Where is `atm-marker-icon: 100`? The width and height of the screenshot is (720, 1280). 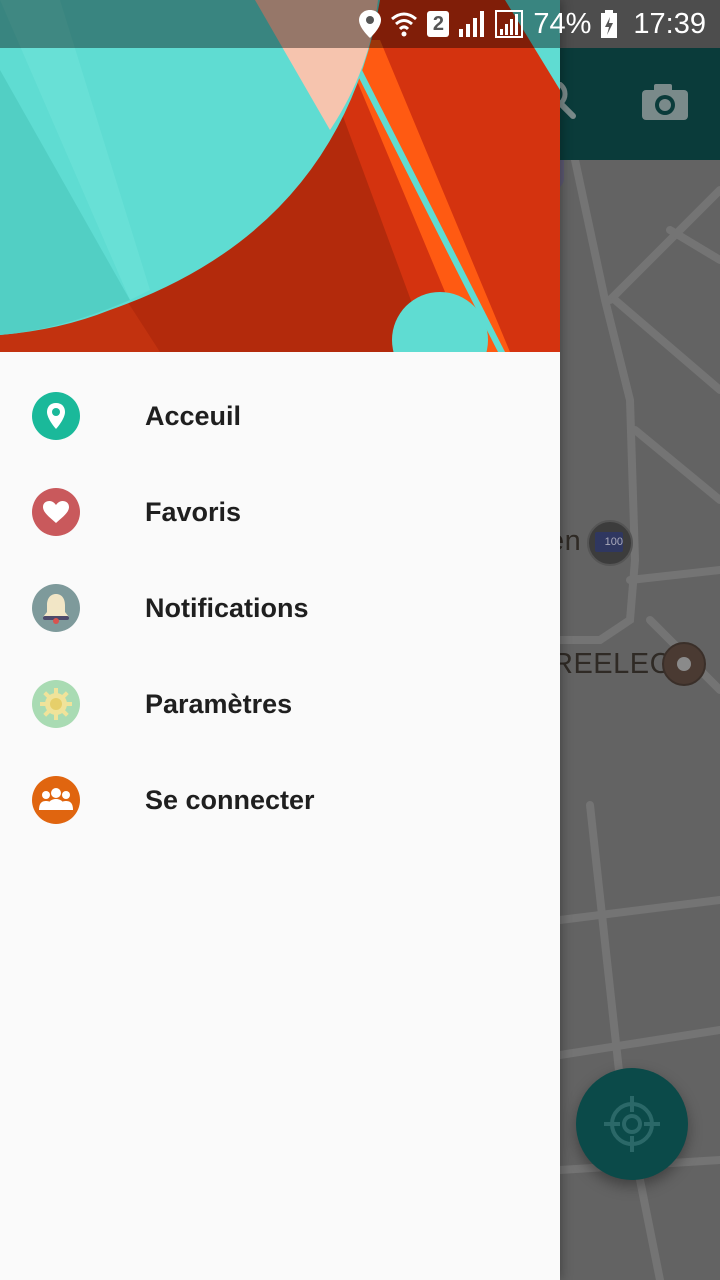 atm-marker-icon: 100 is located at coordinates (610, 543).